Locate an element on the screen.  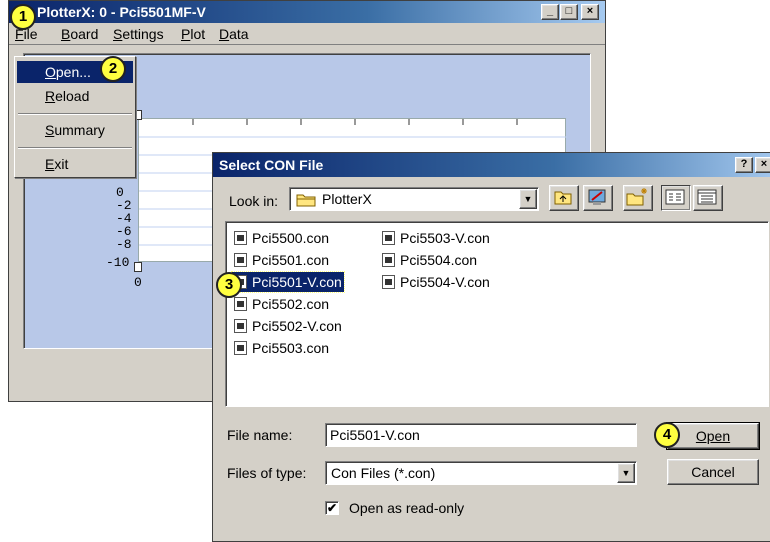
details-view-icon is located at coordinates (707, 197).